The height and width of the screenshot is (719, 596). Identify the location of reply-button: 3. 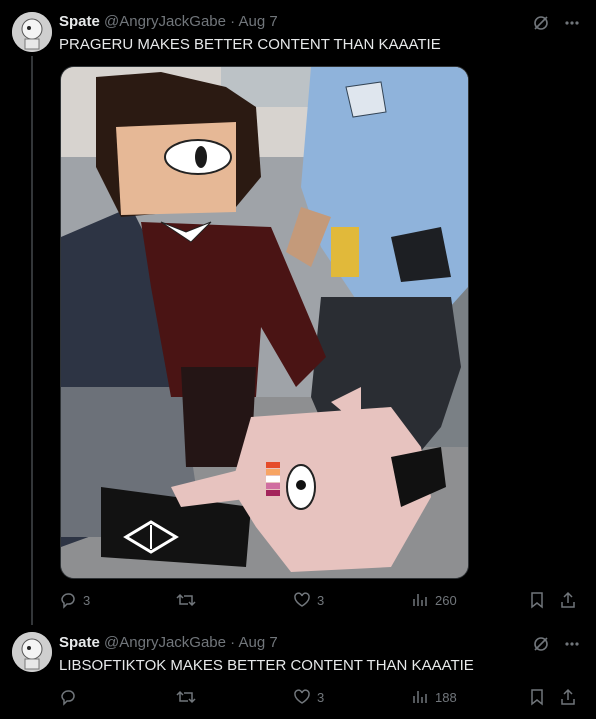
(74, 600).